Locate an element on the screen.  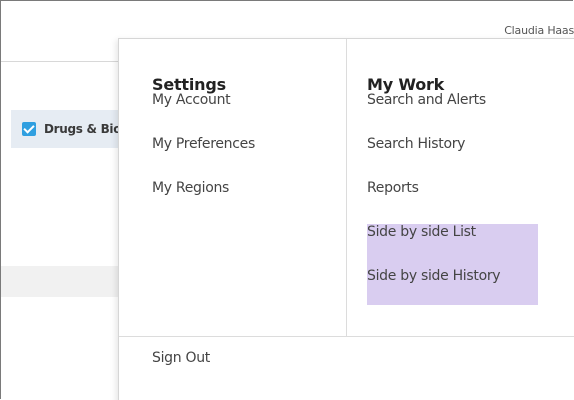
menu-item-reports: Reports is located at coordinates (439, 199).